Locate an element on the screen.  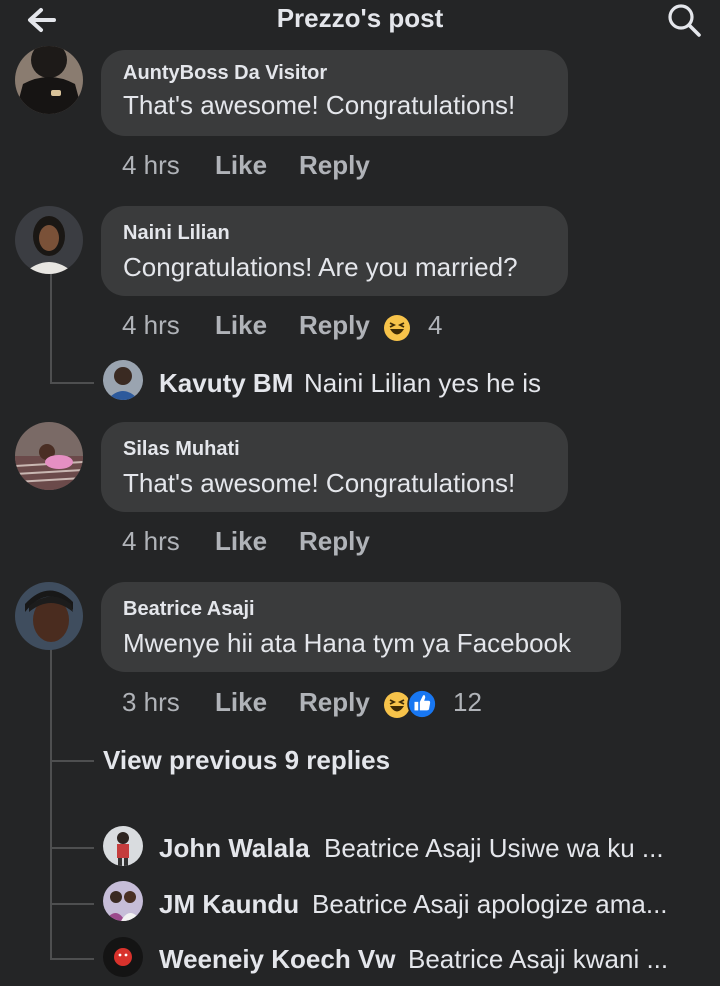
reply-author: John Walala is located at coordinates (234, 848).